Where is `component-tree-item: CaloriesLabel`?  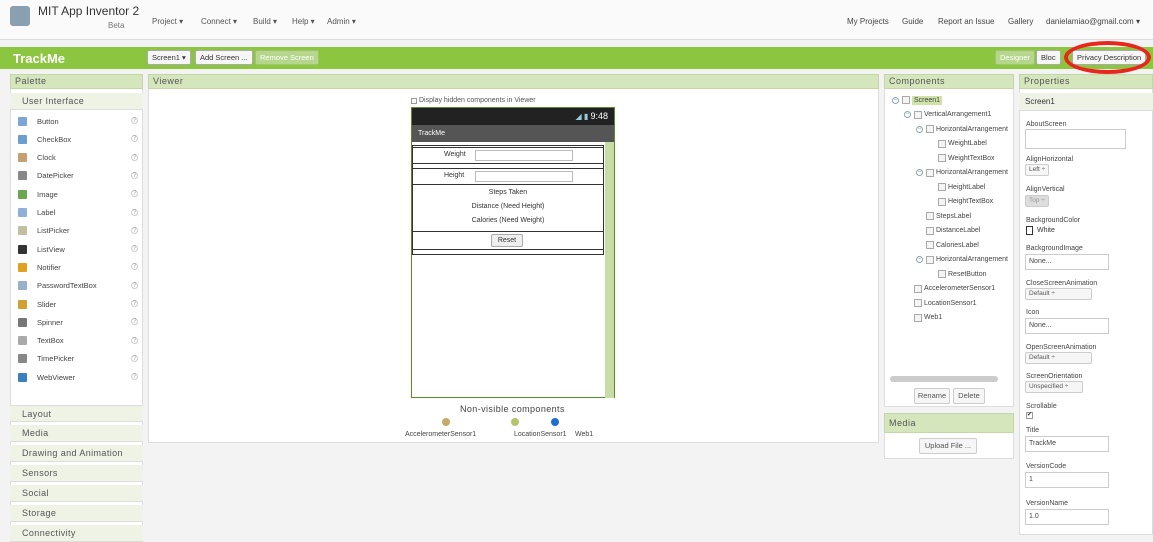 component-tree-item: CaloriesLabel is located at coordinates (952, 245).